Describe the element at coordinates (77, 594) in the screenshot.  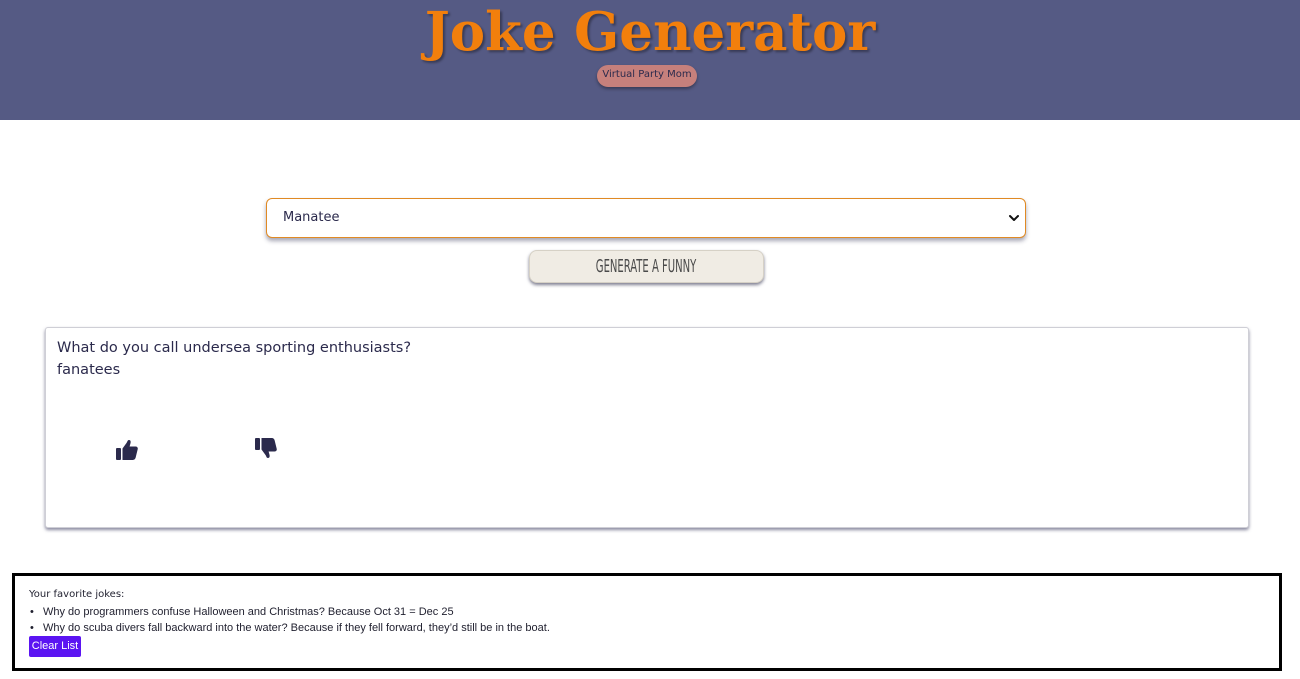
I see `favorites-heading: Your favorite jokes:` at that location.